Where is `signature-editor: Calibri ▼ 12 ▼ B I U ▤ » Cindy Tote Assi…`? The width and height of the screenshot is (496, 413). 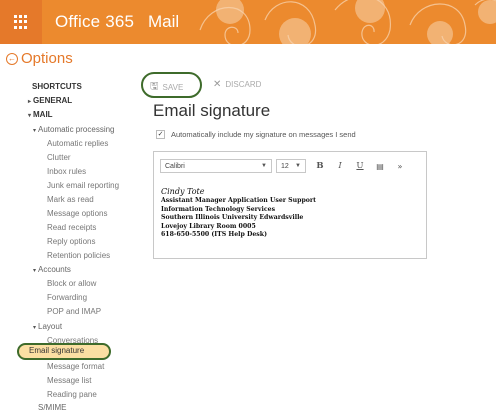
signature-editor: Calibri ▼ 12 ▼ B I U ▤ » Cindy Tote Assi… is located at coordinates (290, 205).